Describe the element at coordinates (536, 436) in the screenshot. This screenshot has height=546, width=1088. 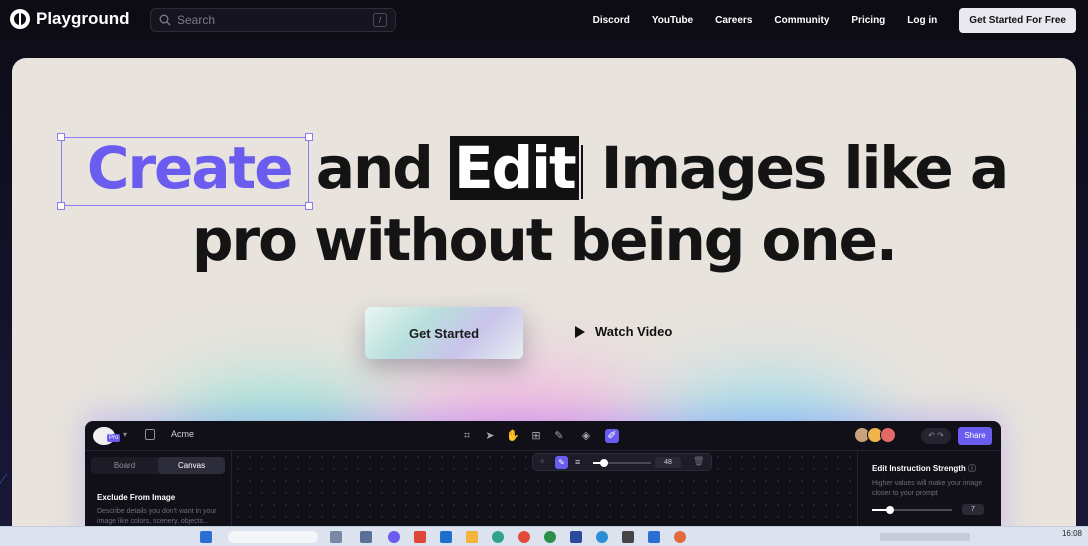
I see `image-add-tool-icon: ⊞` at that location.